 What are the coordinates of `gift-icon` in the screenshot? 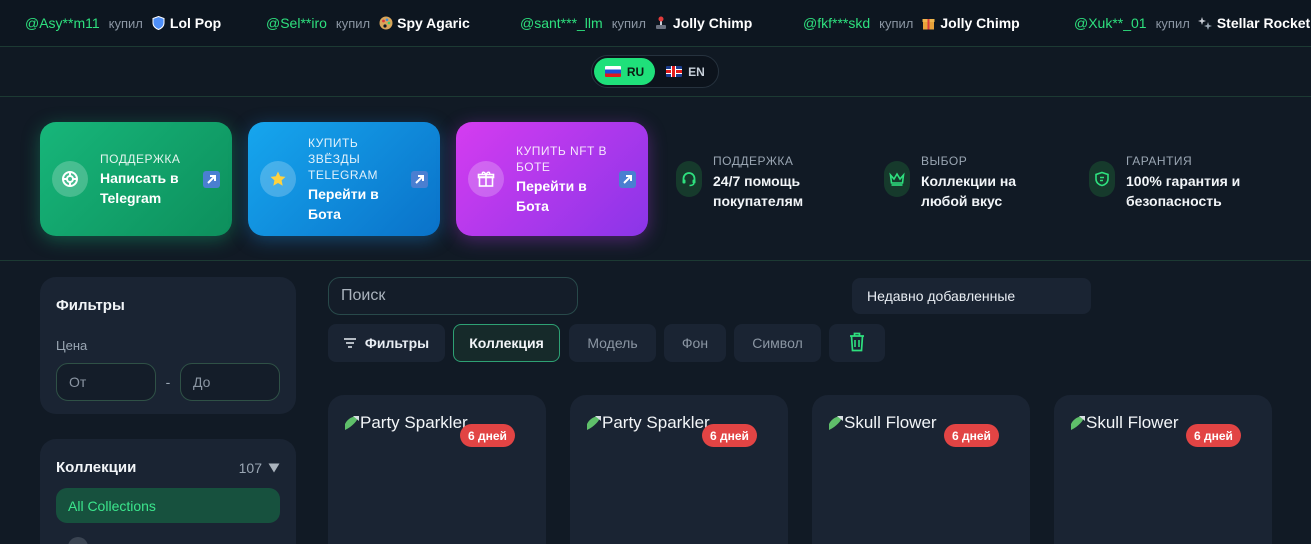 It's located at (486, 179).